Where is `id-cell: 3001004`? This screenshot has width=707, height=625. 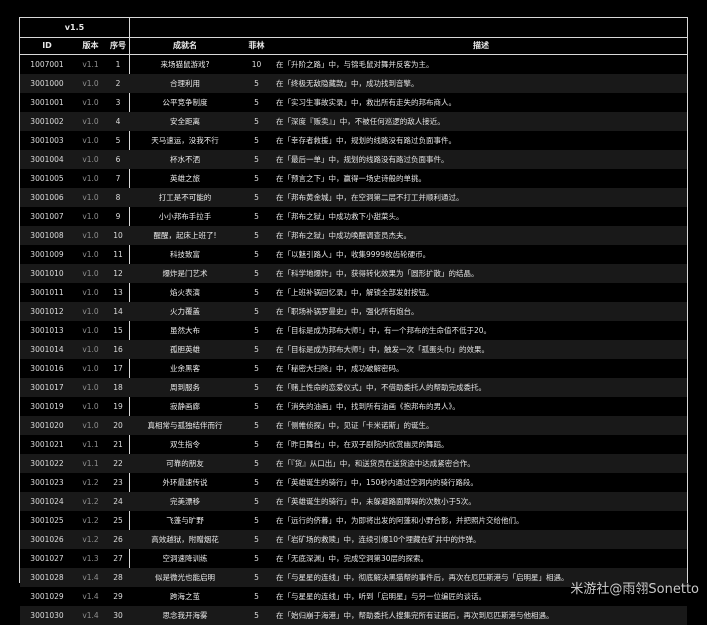 id-cell: 3001004 is located at coordinates (47, 159).